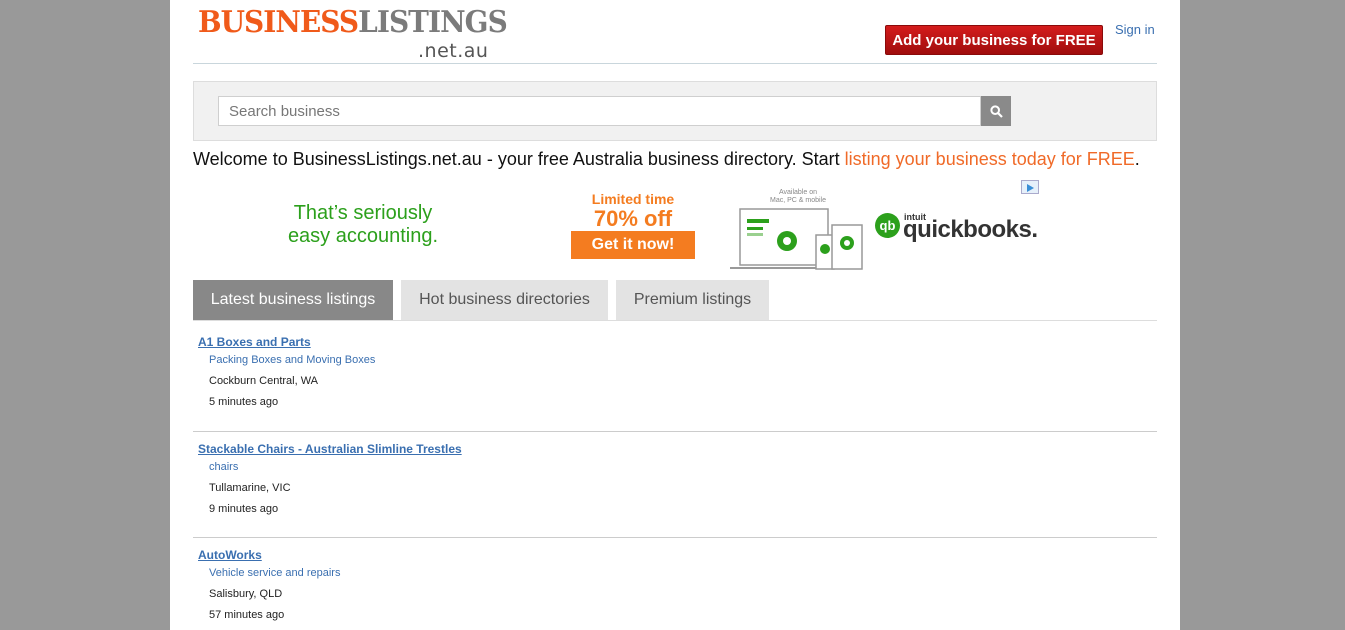  Describe the element at coordinates (353, 23) in the screenshot. I see `site-logo: BUSINESSLISTINGS` at that location.